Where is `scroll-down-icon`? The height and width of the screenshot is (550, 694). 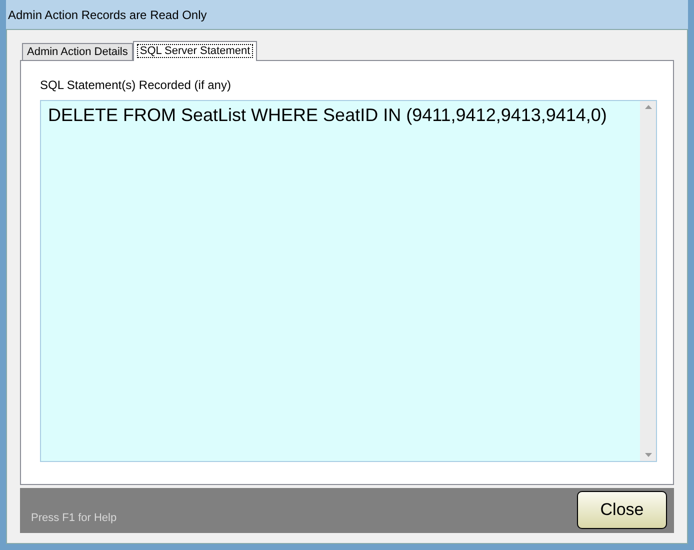 scroll-down-icon is located at coordinates (648, 455).